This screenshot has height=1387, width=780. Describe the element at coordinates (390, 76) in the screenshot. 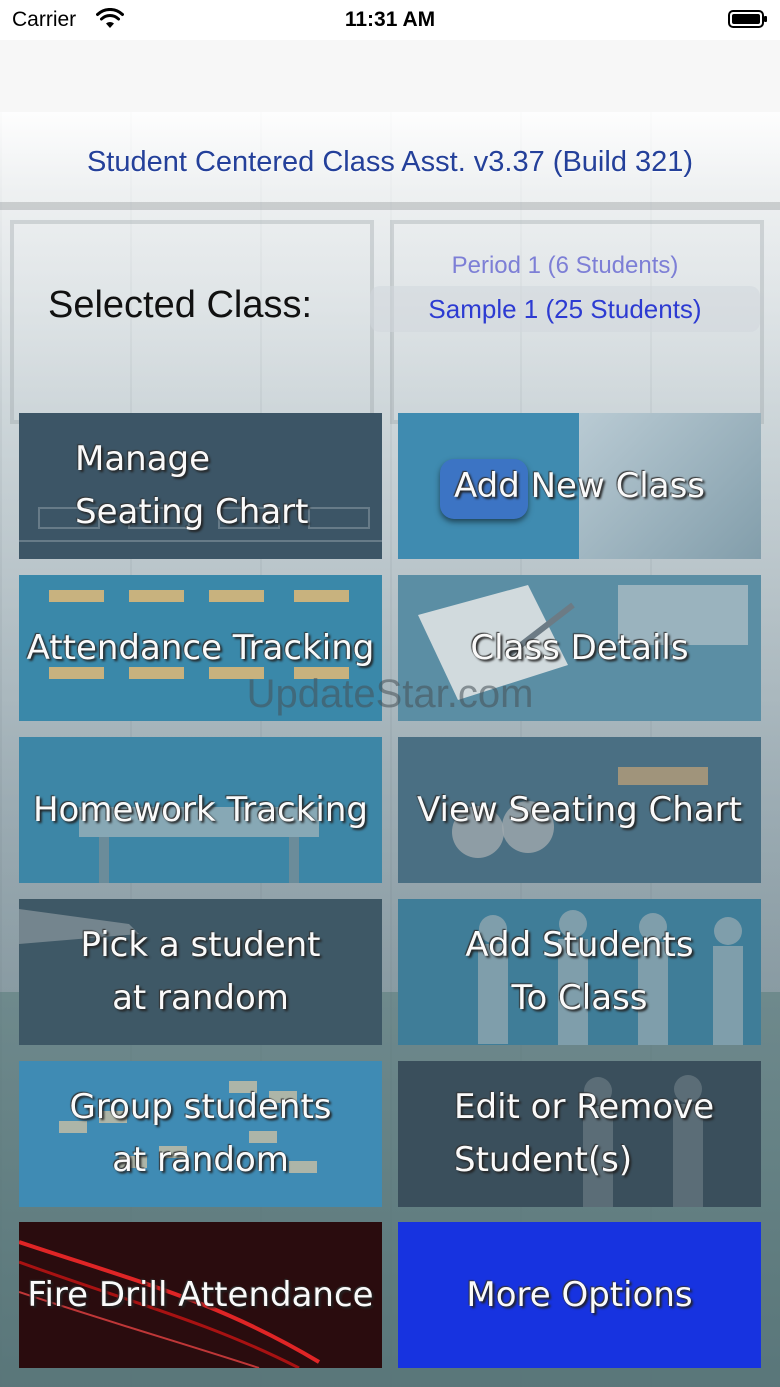

I see `navigation-bar` at that location.